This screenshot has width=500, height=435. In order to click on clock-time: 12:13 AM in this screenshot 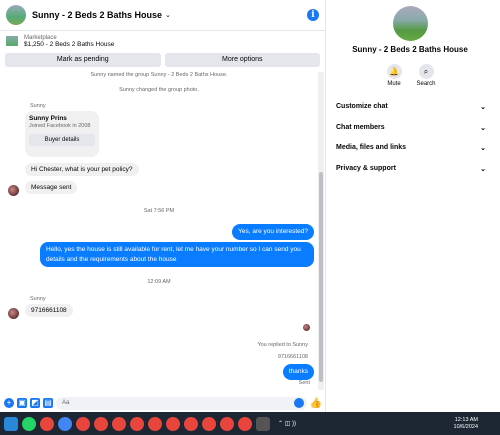, I will do `click(466, 419)`.